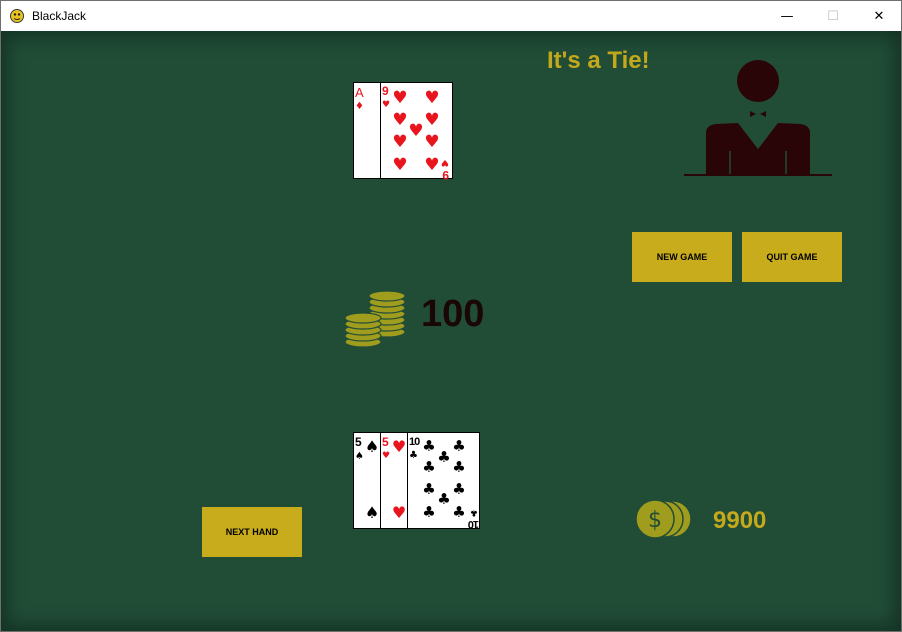 Image resolution: width=902 pixels, height=632 pixels. What do you see at coordinates (879, 16) in the screenshot?
I see `close-button: ✕` at bounding box center [879, 16].